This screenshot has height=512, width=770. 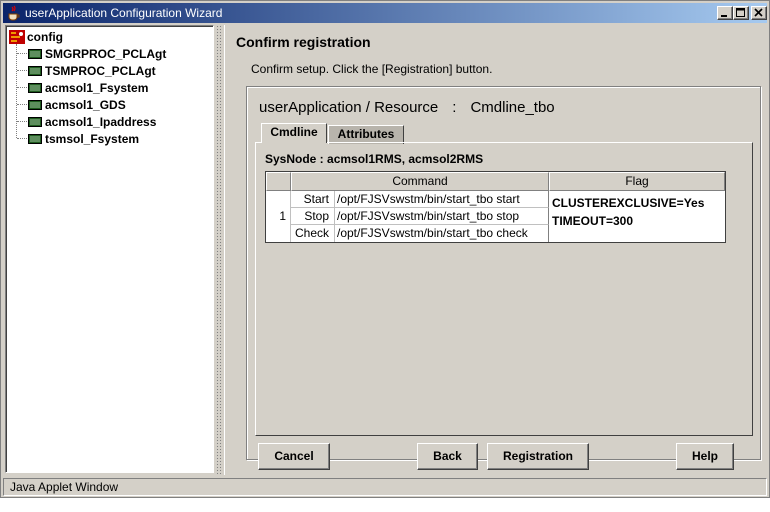 I want to click on tree-item-label: acmsol1_Ipaddress, so click(x=101, y=121).